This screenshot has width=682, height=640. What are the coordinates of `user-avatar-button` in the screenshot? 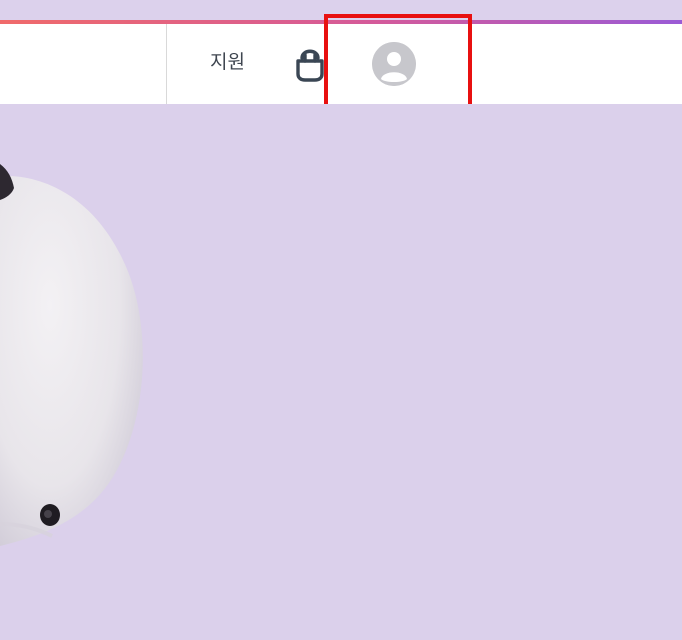 It's located at (394, 64).